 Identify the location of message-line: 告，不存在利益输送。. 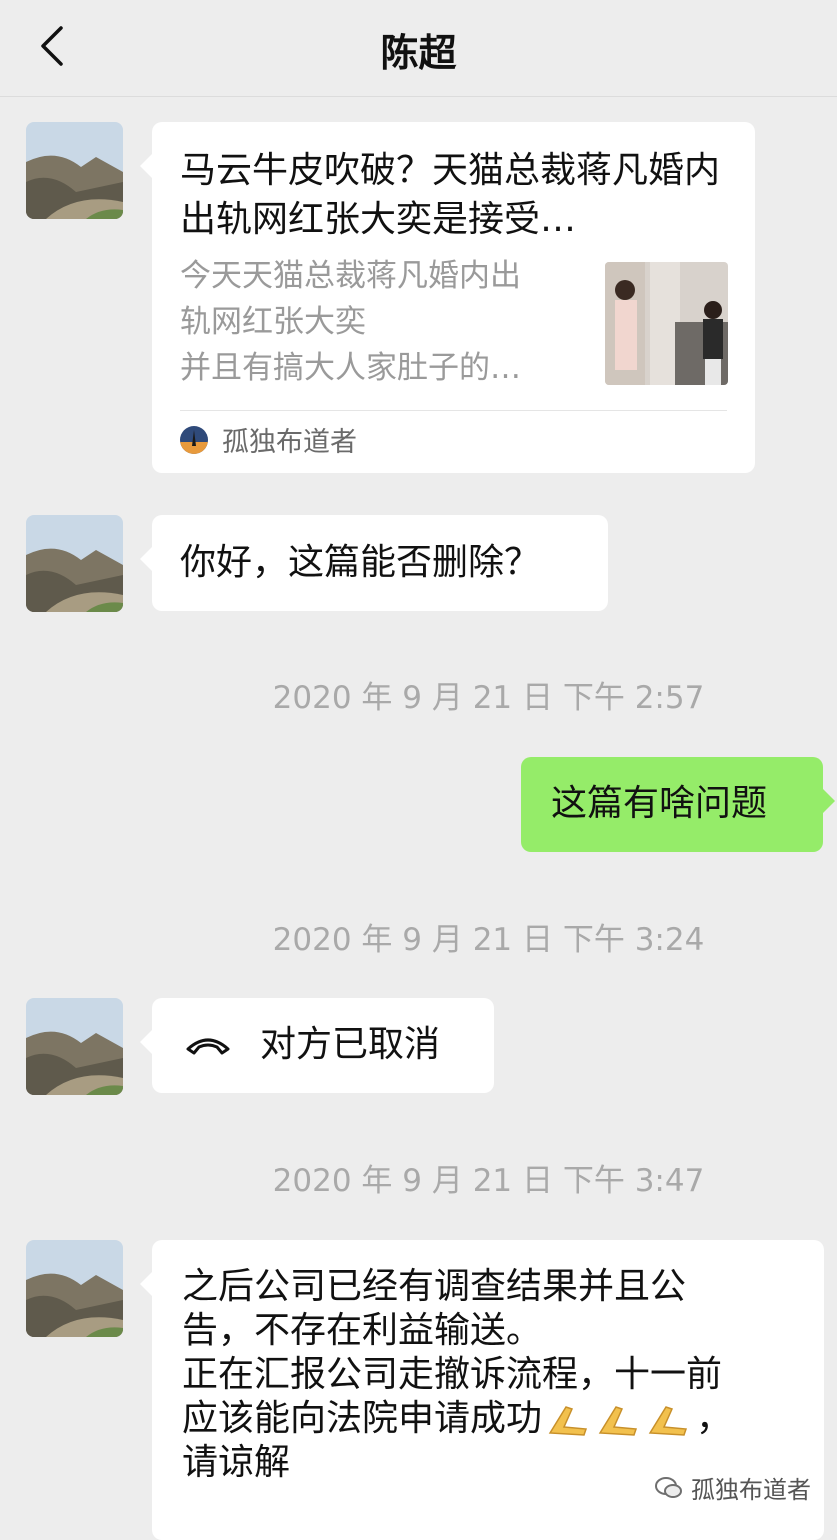
(362, 1330).